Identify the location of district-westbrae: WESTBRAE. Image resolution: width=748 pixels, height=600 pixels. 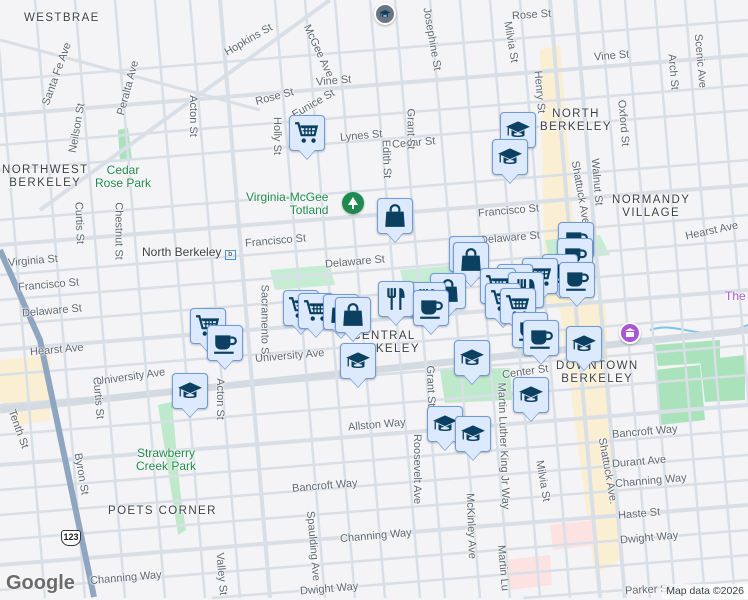
(62, 18).